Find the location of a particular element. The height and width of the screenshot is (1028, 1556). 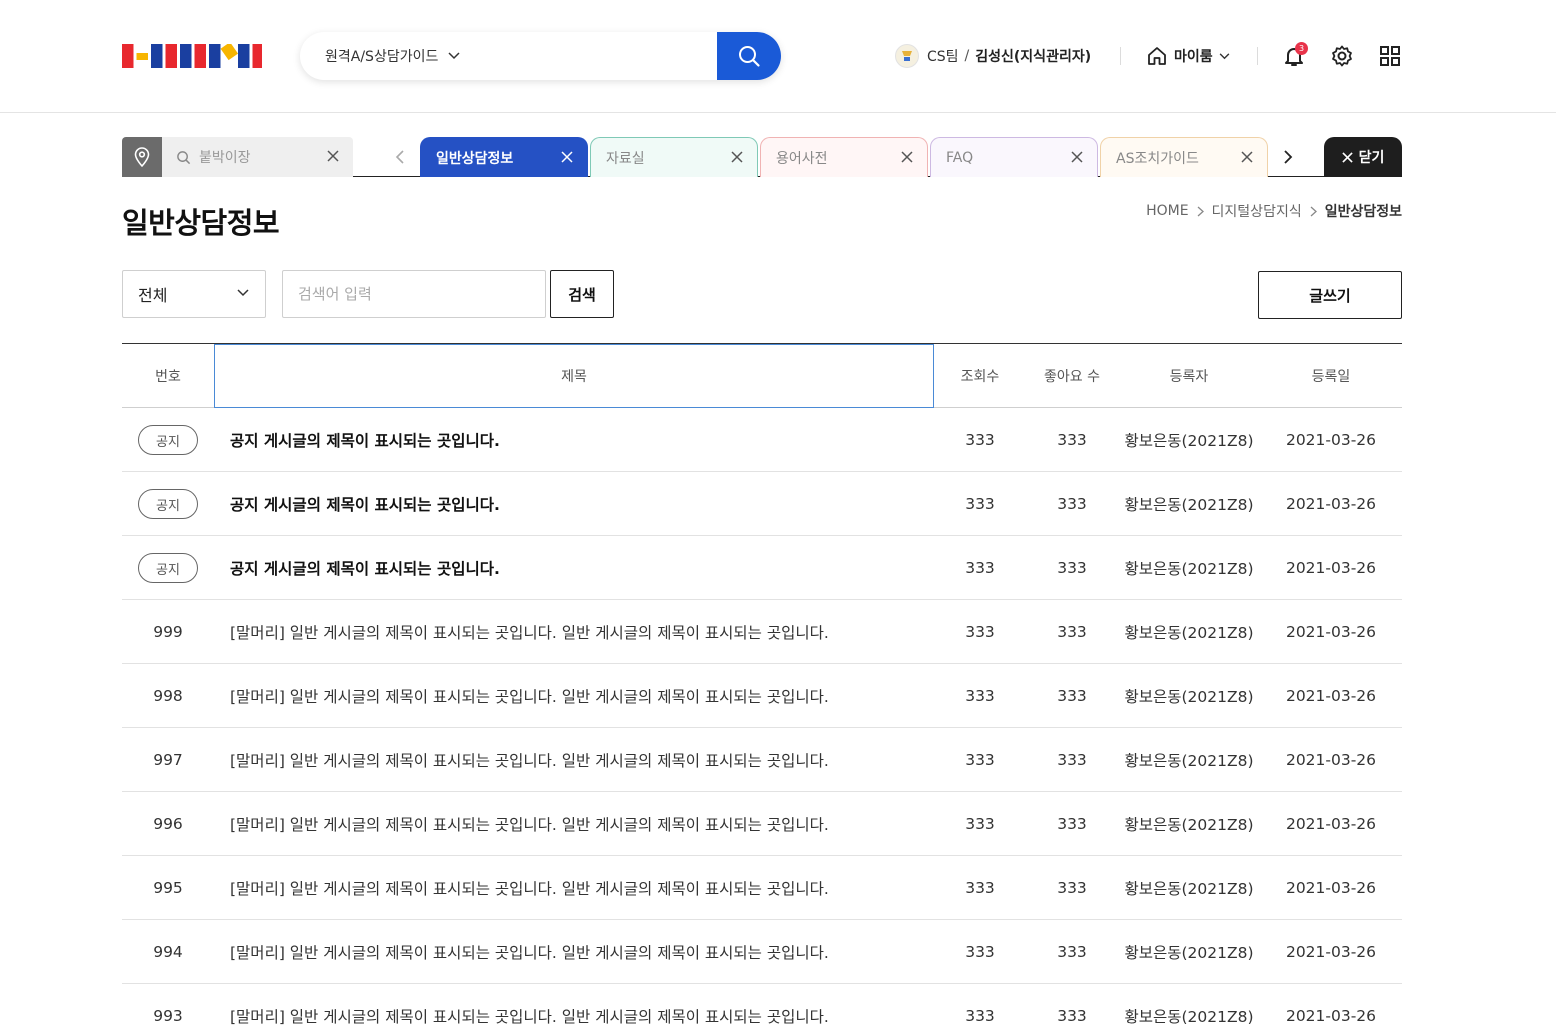

myroom-menu: 마이룸 is located at coordinates (1188, 56).